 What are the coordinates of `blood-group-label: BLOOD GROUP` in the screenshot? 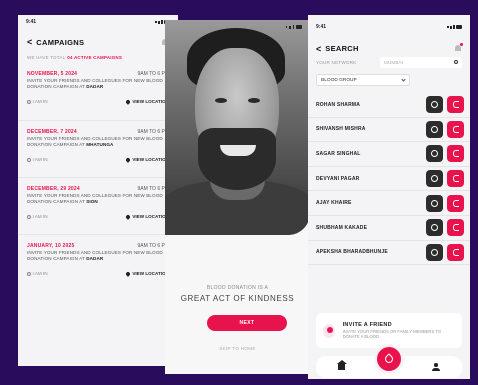 It's located at (339, 80).